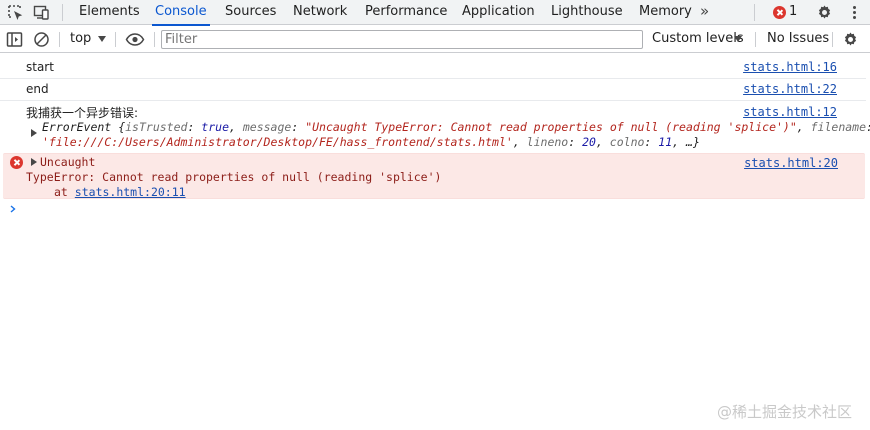 The height and width of the screenshot is (430, 870). What do you see at coordinates (790, 112) in the screenshot?
I see `source-link: stats.html:12` at bounding box center [790, 112].